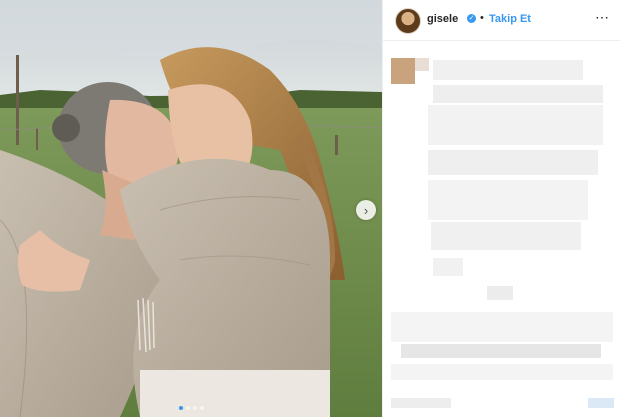 The height and width of the screenshot is (417, 620). I want to click on follow-button: Takip Et, so click(510, 19).